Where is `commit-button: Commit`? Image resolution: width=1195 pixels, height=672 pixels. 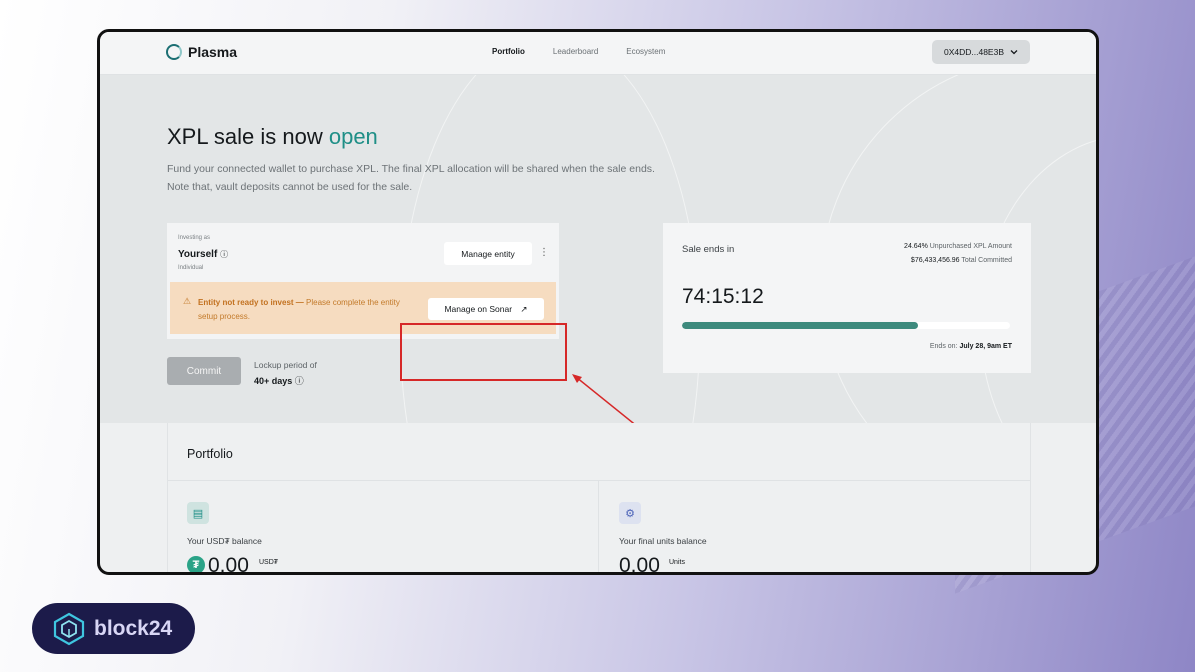
commit-button: Commit is located at coordinates (204, 371).